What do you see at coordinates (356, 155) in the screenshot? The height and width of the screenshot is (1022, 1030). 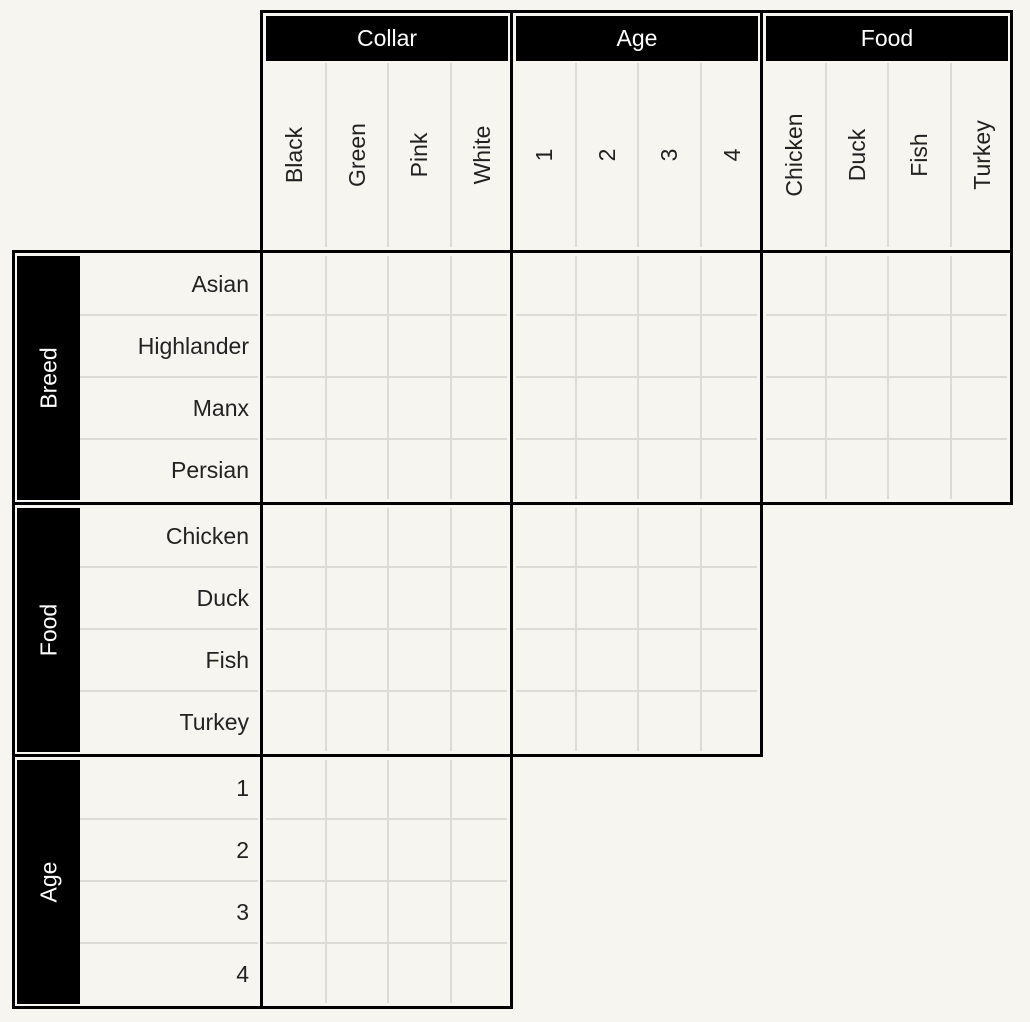 I see `column-label: Green` at bounding box center [356, 155].